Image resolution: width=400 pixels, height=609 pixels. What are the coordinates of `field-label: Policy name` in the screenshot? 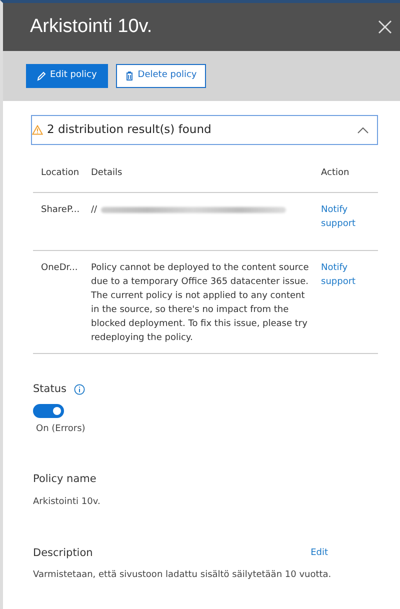 It's located at (64, 480).